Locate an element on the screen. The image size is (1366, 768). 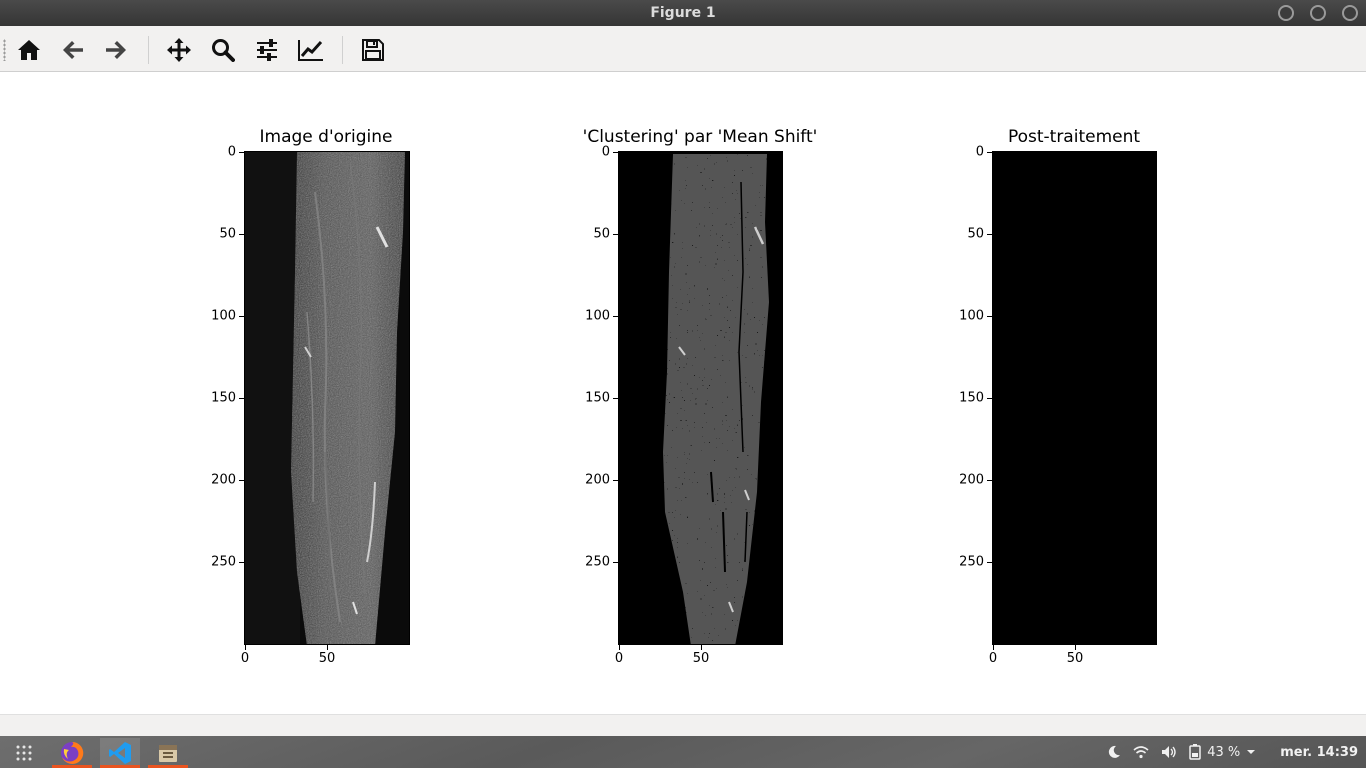
taskbar-firefox is located at coordinates (72, 753).